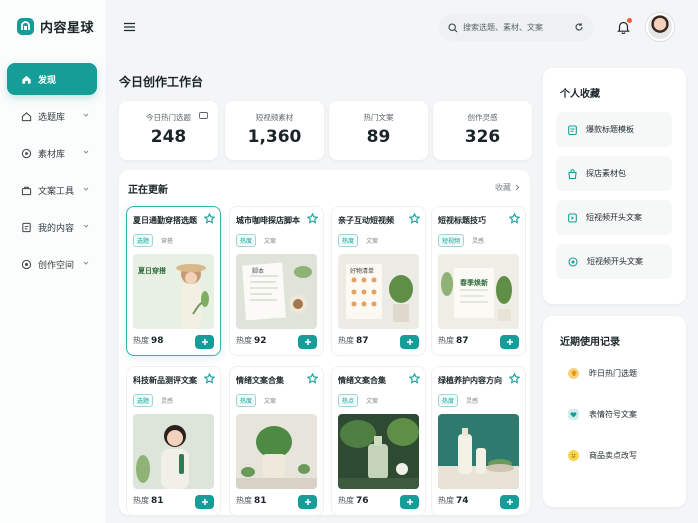 This screenshot has height=523, width=698. What do you see at coordinates (56, 228) in the screenshot?
I see `sidebar-item-label: 我的内容` at bounding box center [56, 228].